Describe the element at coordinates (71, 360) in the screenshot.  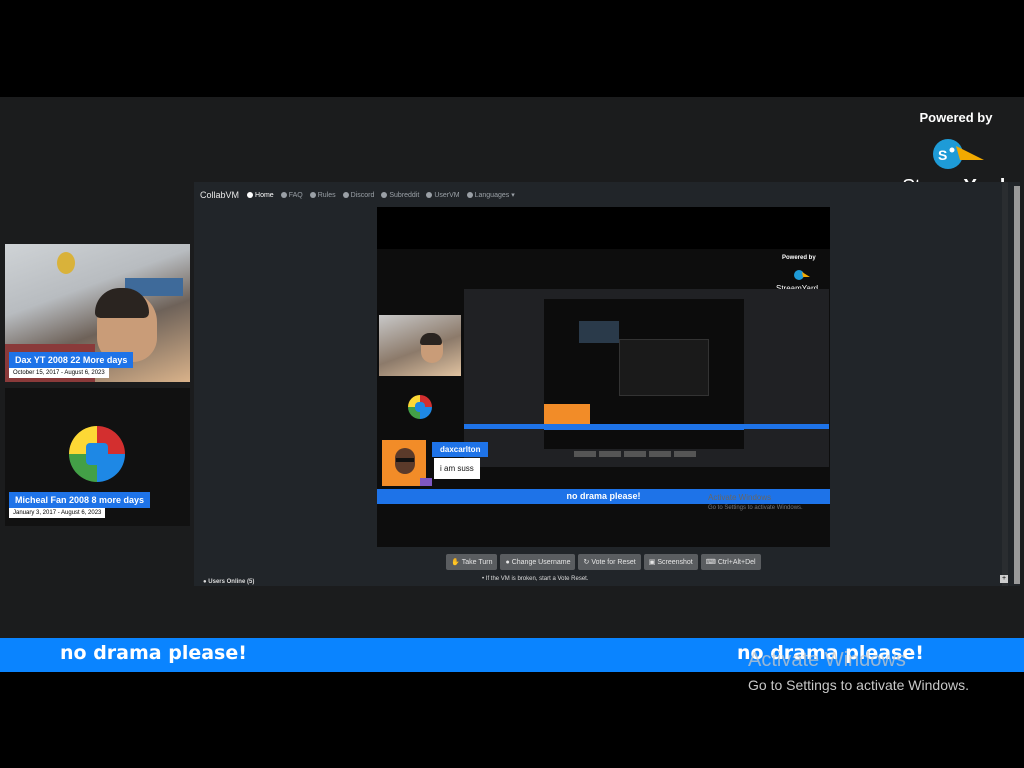
I see `participant-name-tag: Dax YT 2008 22 More days` at that location.